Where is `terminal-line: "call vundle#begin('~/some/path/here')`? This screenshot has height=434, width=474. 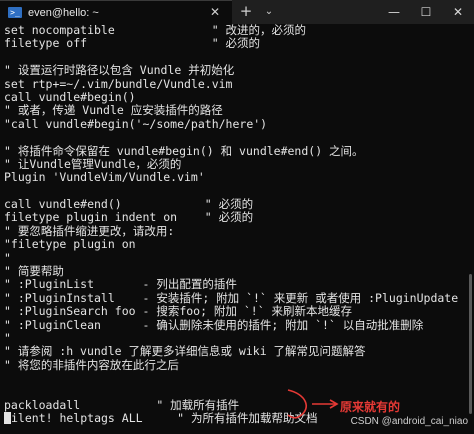
terminal-line: "call vundle#begin('~/some/path/here') is located at coordinates (136, 123).